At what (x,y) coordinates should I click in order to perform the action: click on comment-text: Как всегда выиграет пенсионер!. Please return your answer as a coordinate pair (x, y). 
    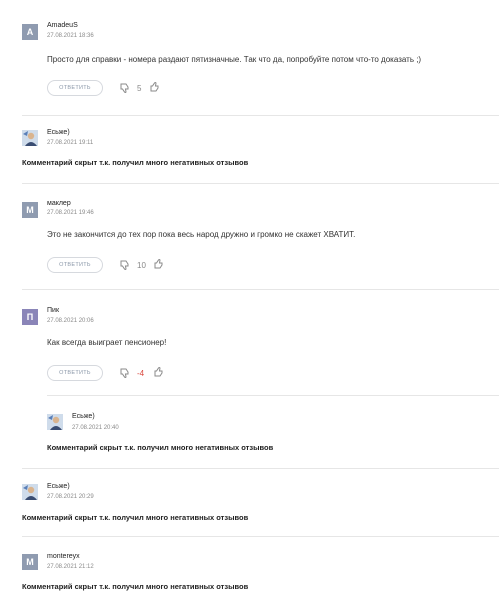
    Looking at the image, I should click on (107, 342).